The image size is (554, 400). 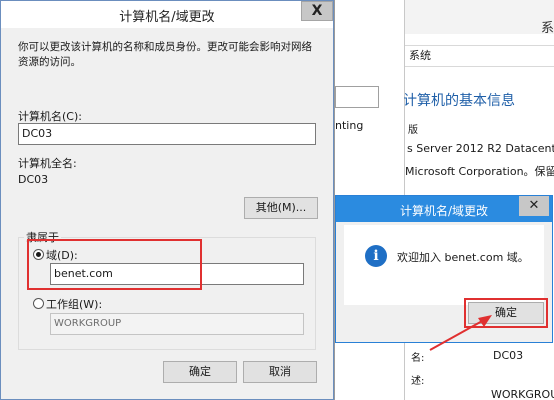 What do you see at coordinates (508, 355) in the screenshot?
I see `computer-name-value: DC03` at bounding box center [508, 355].